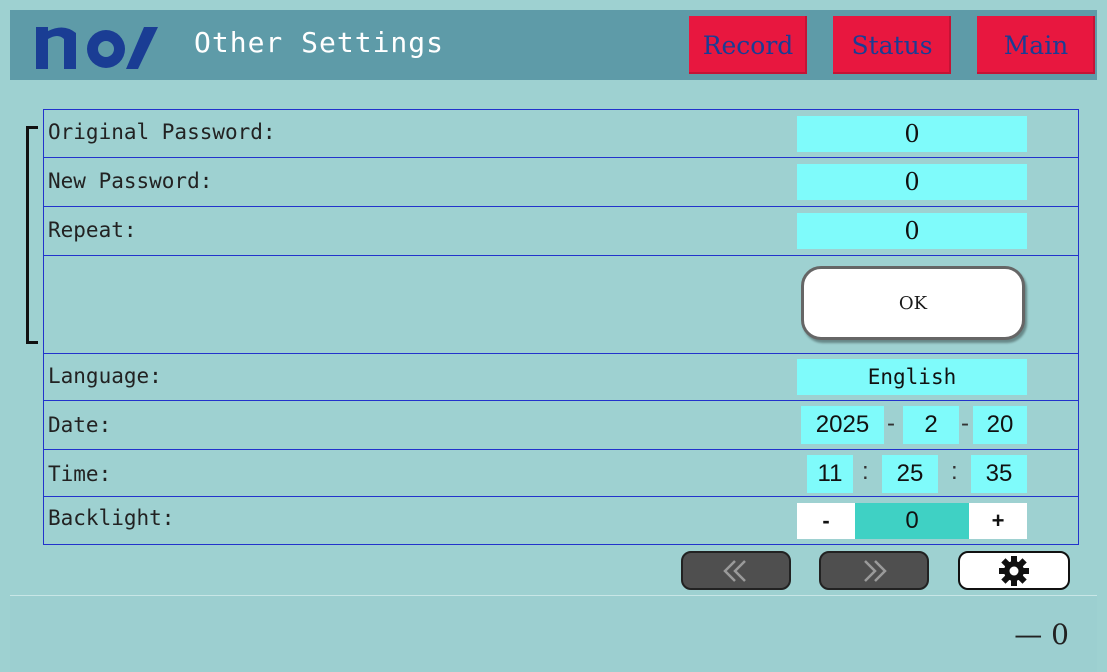 The image size is (1107, 672). Describe the element at coordinates (561, 305) in the screenshot. I see `ok-row: OK` at that location.